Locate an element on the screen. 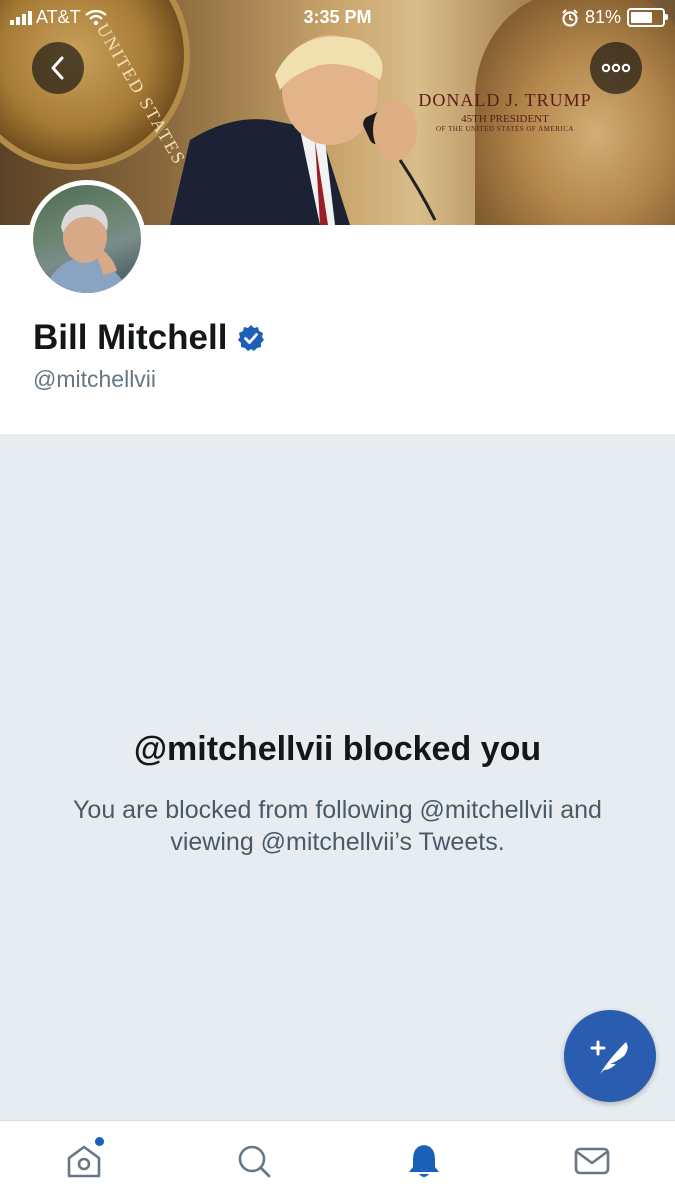  compose-tweet-icon is located at coordinates (609, 1057).